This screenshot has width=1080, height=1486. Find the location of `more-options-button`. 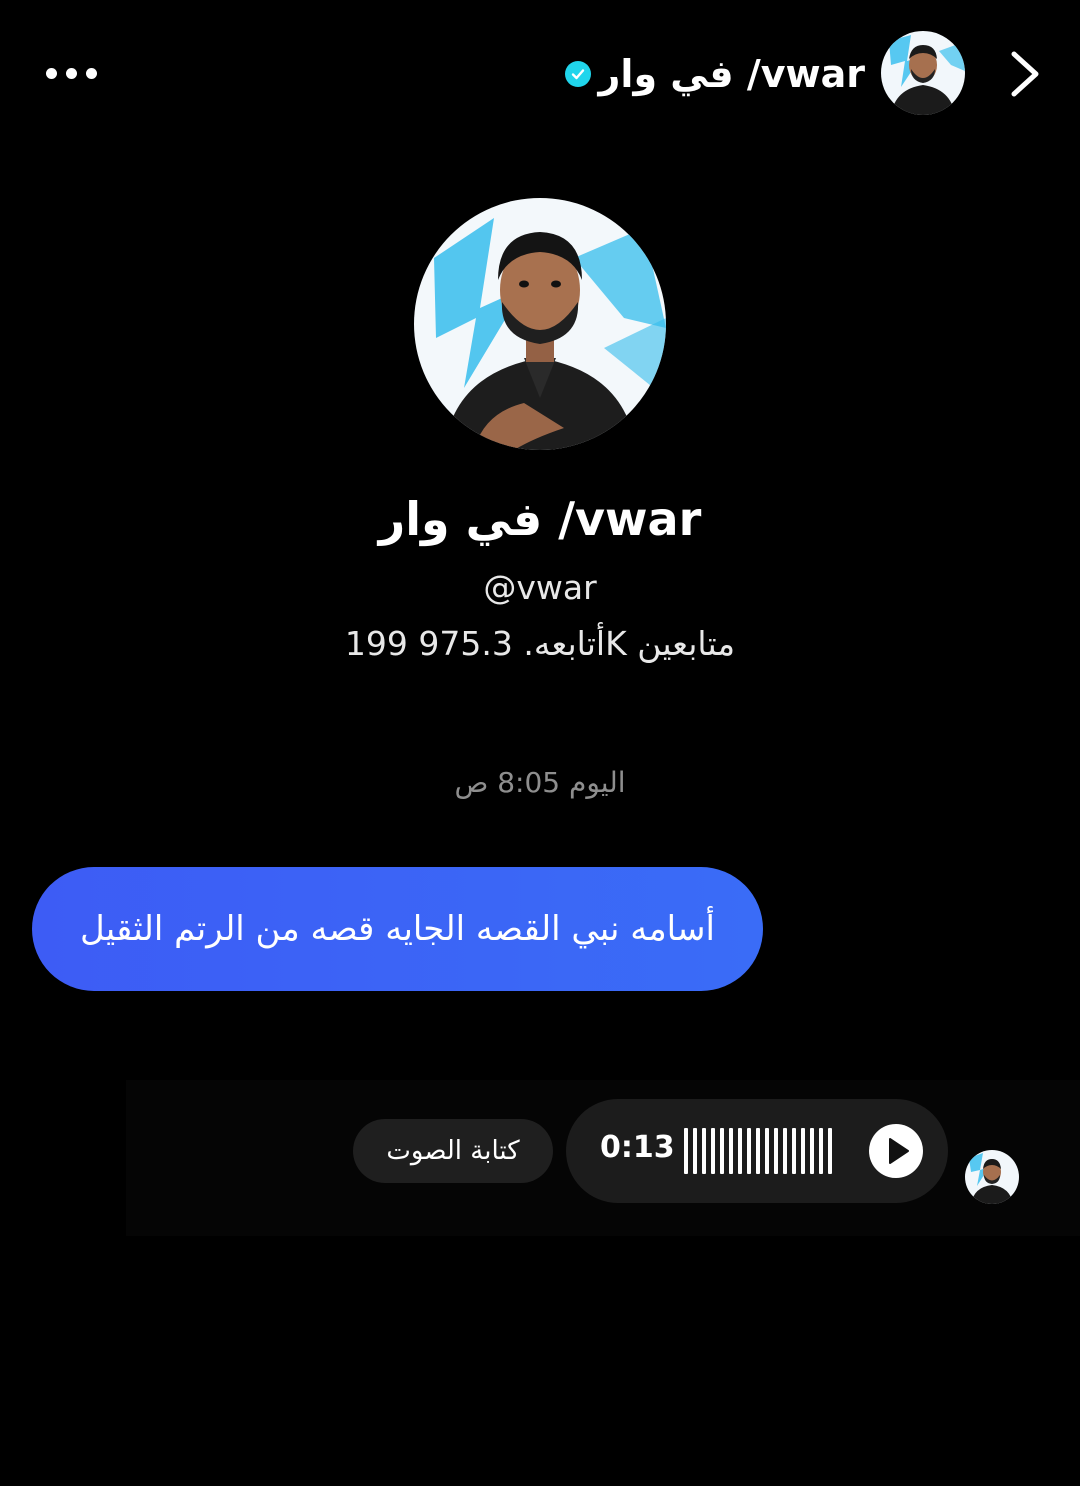

more-options-button is located at coordinates (74, 73).